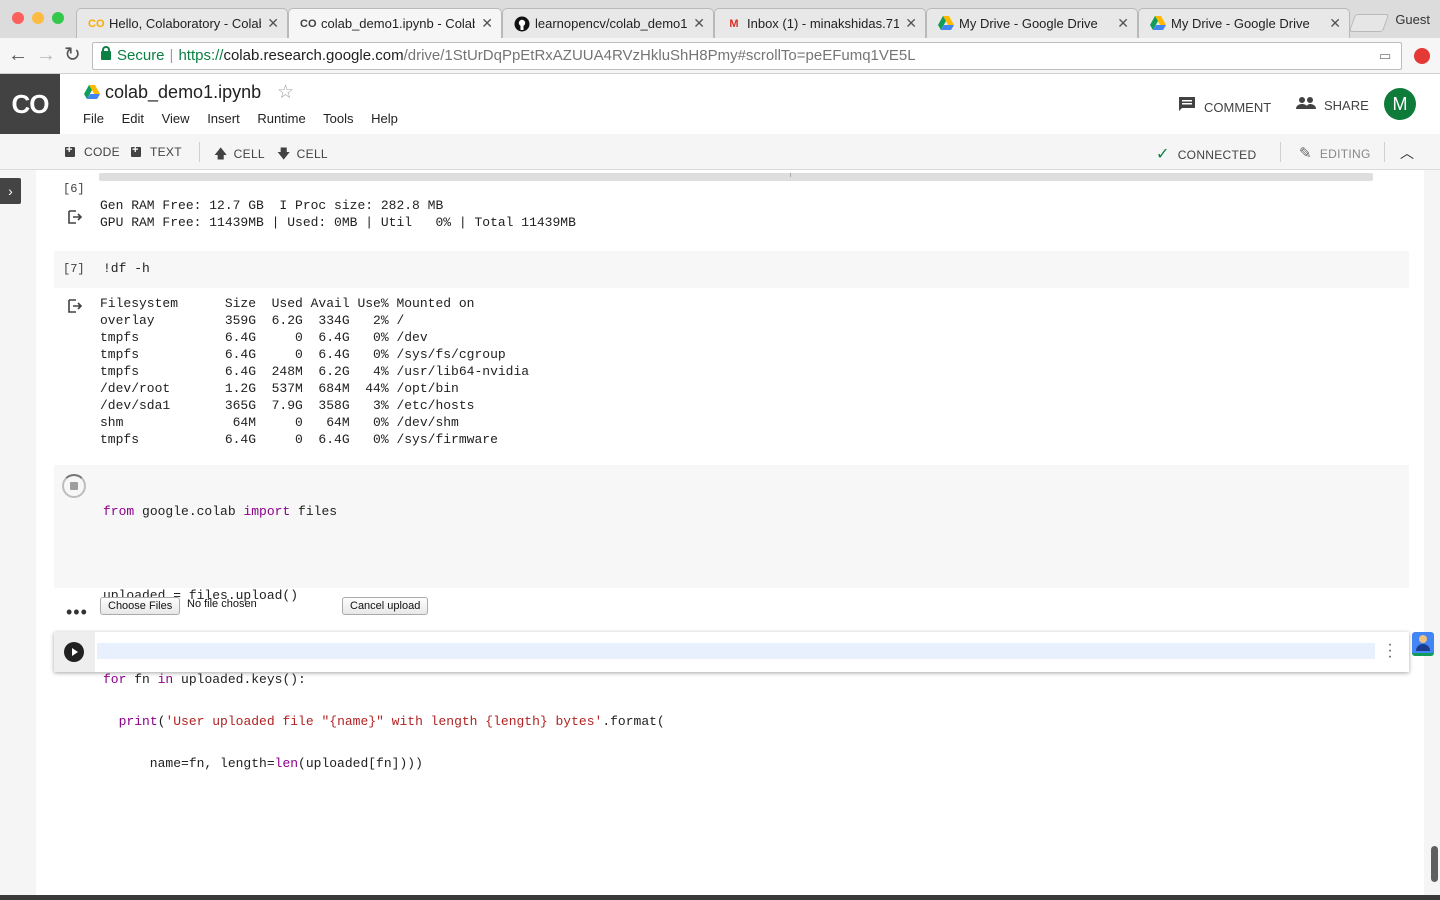 The height and width of the screenshot is (900, 1440). I want to click on reload-icon: ↻, so click(72, 55).